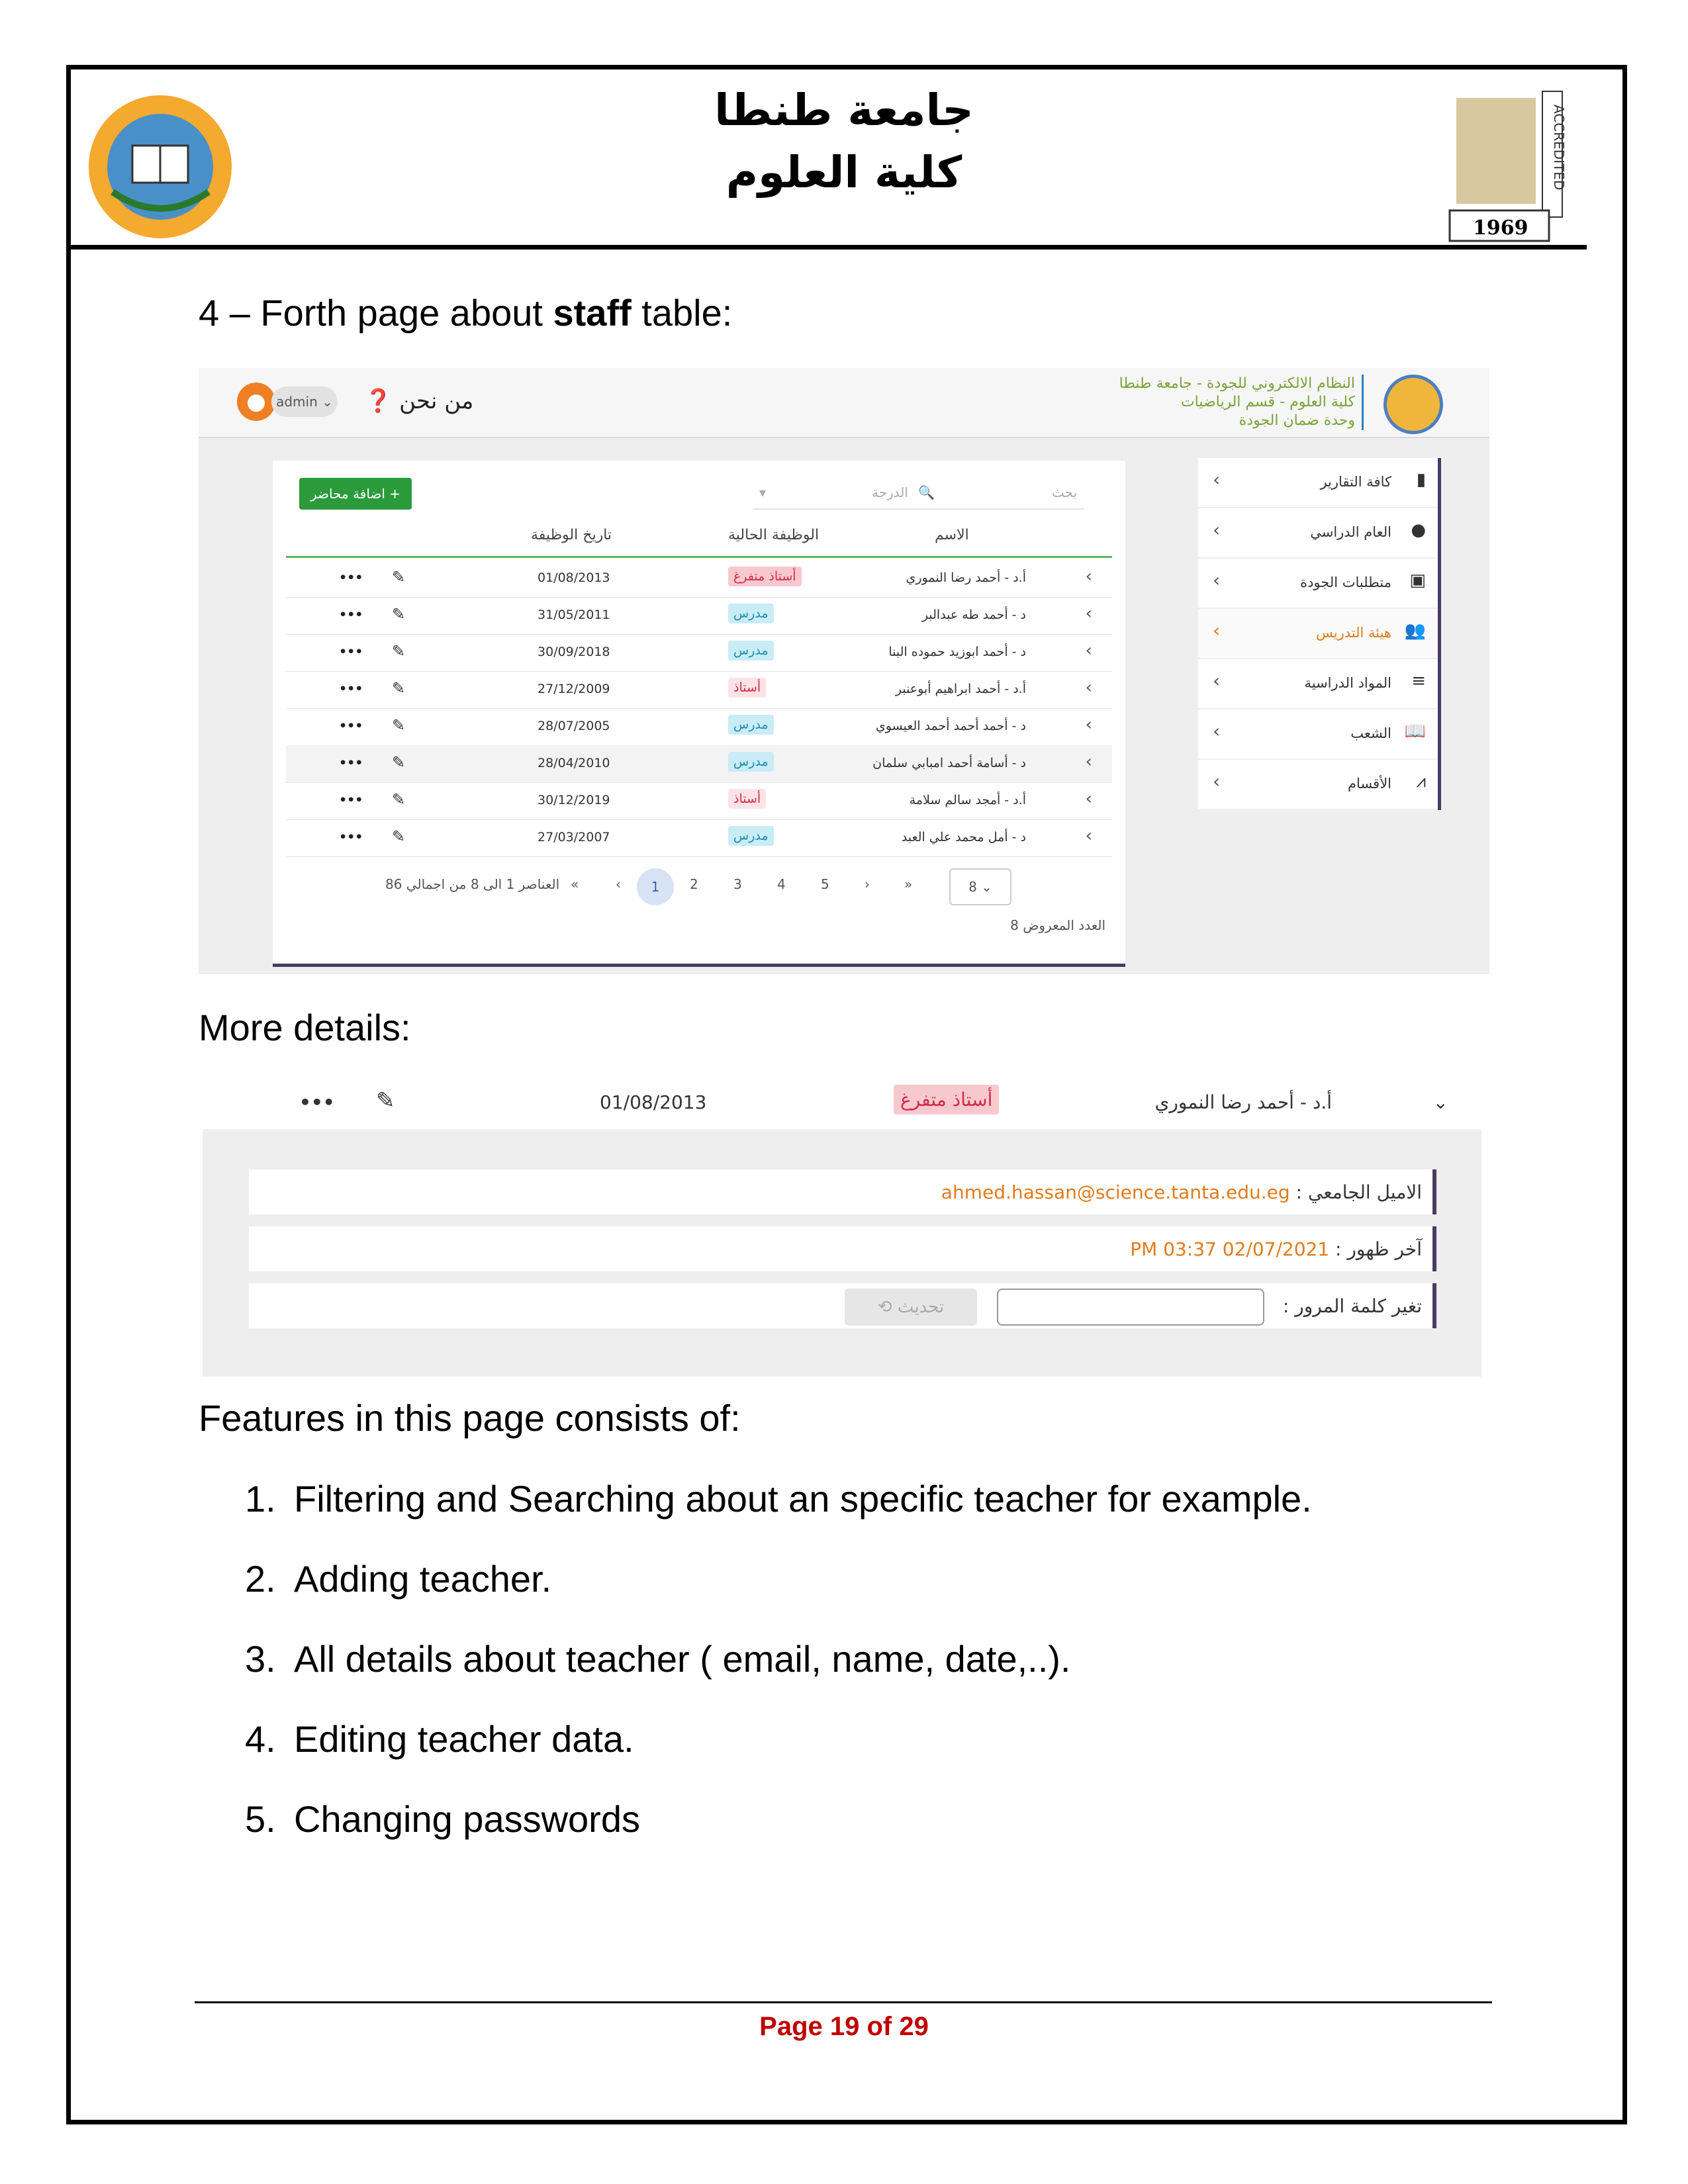  I want to click on footer-rule, so click(843, 2002).